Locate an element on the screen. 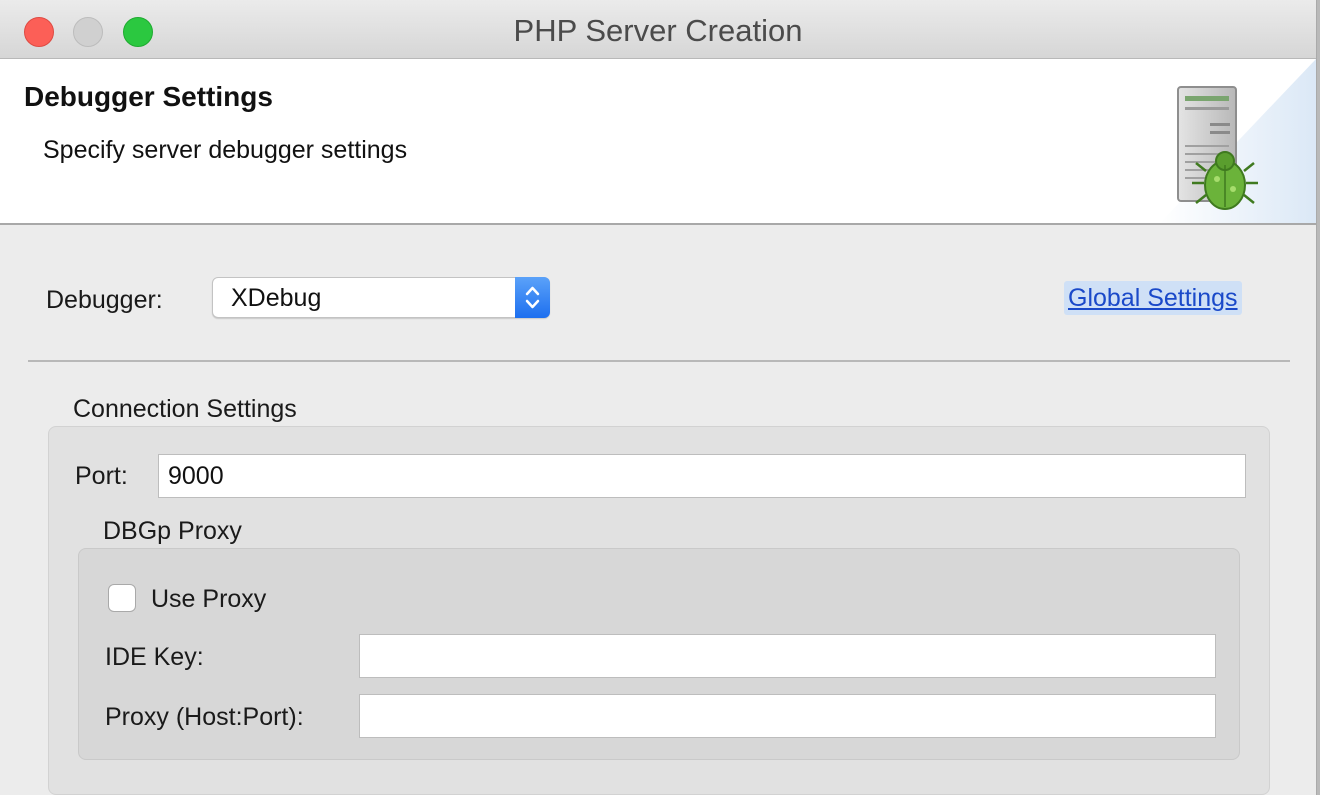 Image resolution: width=1320 pixels, height=795 pixels. port-label: Port: is located at coordinates (101, 476).